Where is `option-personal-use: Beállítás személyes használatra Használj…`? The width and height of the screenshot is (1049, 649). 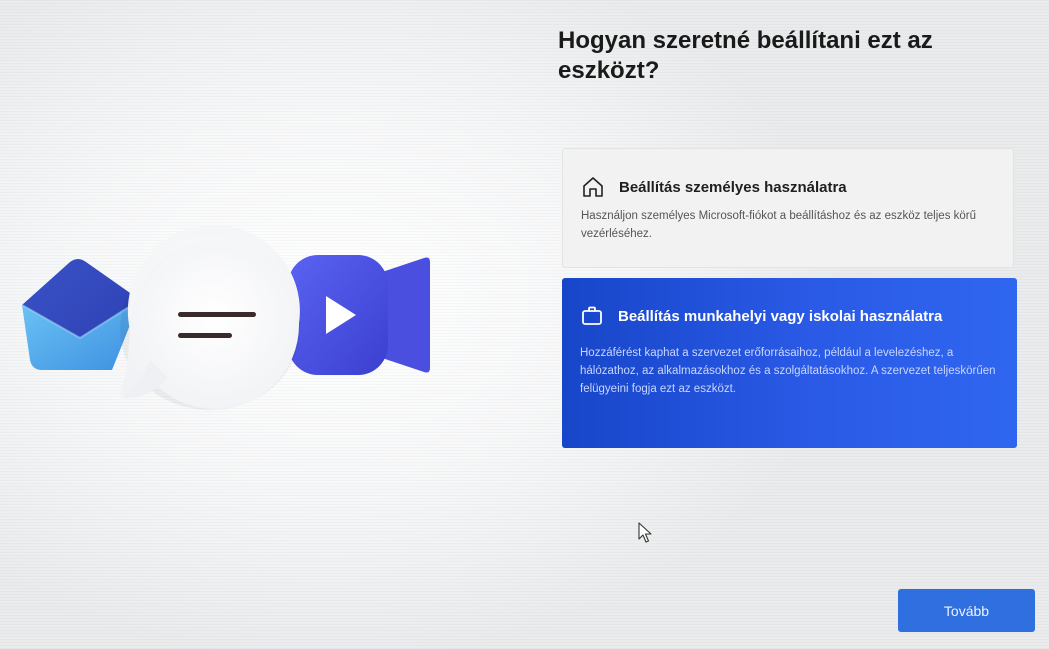
option-personal-use: Beállítás személyes használatra Használj… is located at coordinates (788, 208).